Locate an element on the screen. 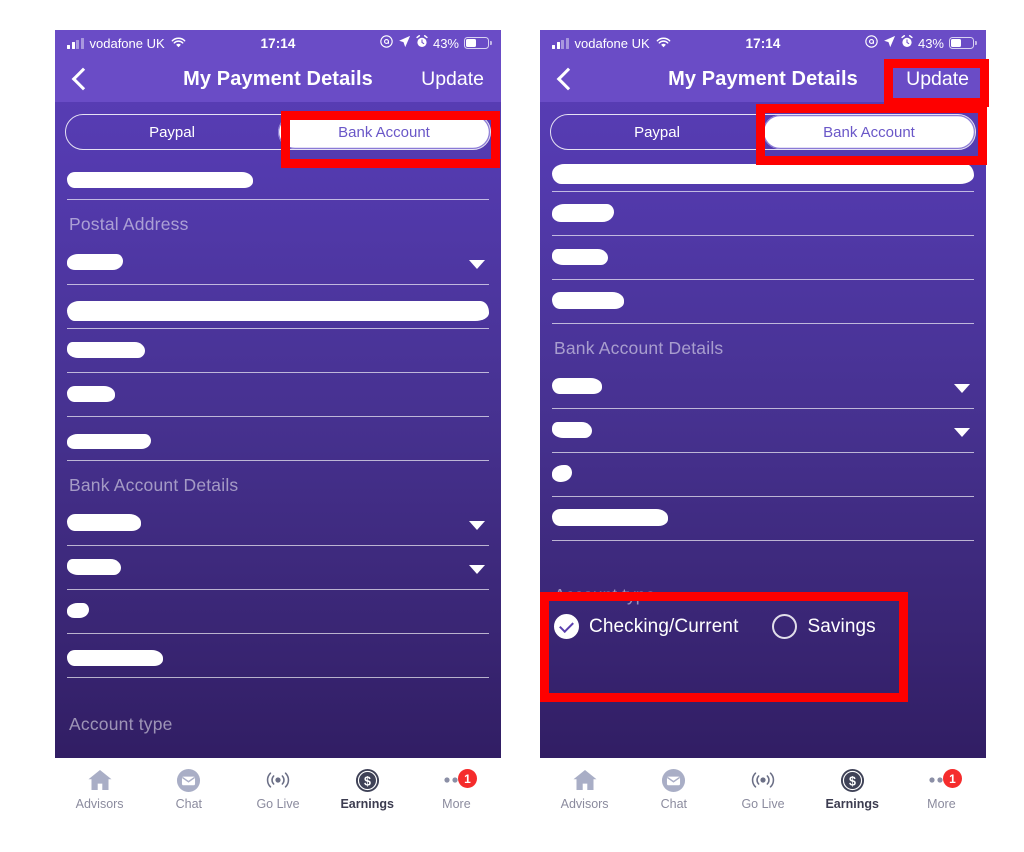  account-type-radio-group: Checking/Current Savings is located at coordinates (764, 626).